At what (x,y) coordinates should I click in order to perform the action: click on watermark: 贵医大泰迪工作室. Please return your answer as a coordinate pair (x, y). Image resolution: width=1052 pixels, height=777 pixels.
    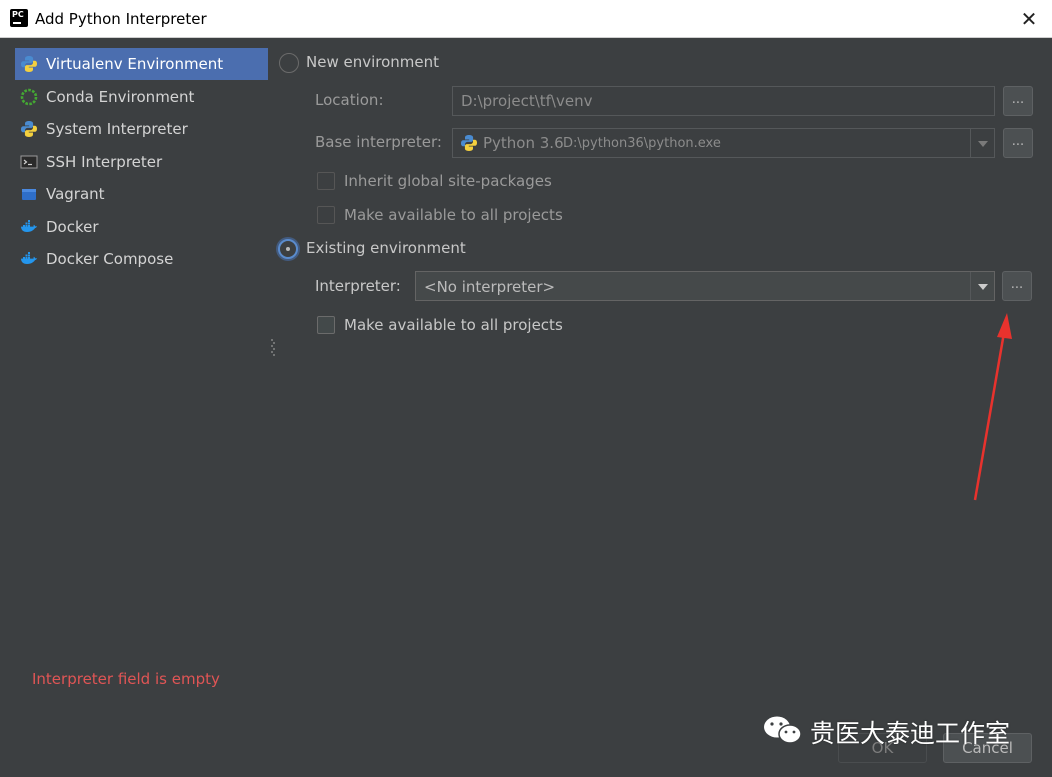
    Looking at the image, I should click on (895, 730).